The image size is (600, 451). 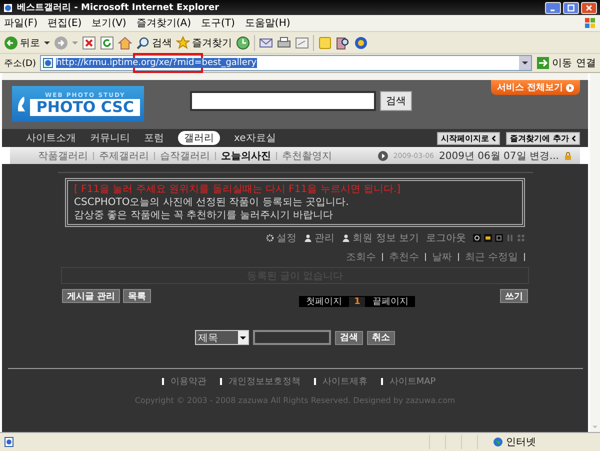 What do you see at coordinates (118, 8) in the screenshot?
I see `window-title: 베스트갤러리 - Microsoft Internet Explorer` at bounding box center [118, 8].